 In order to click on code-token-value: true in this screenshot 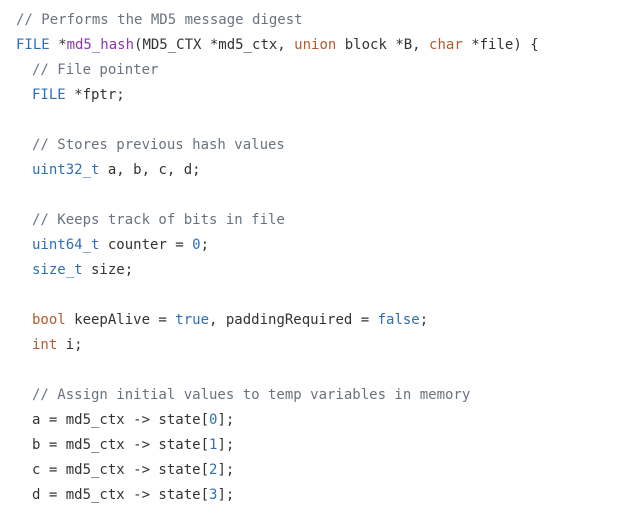, I will do `click(192, 320)`.